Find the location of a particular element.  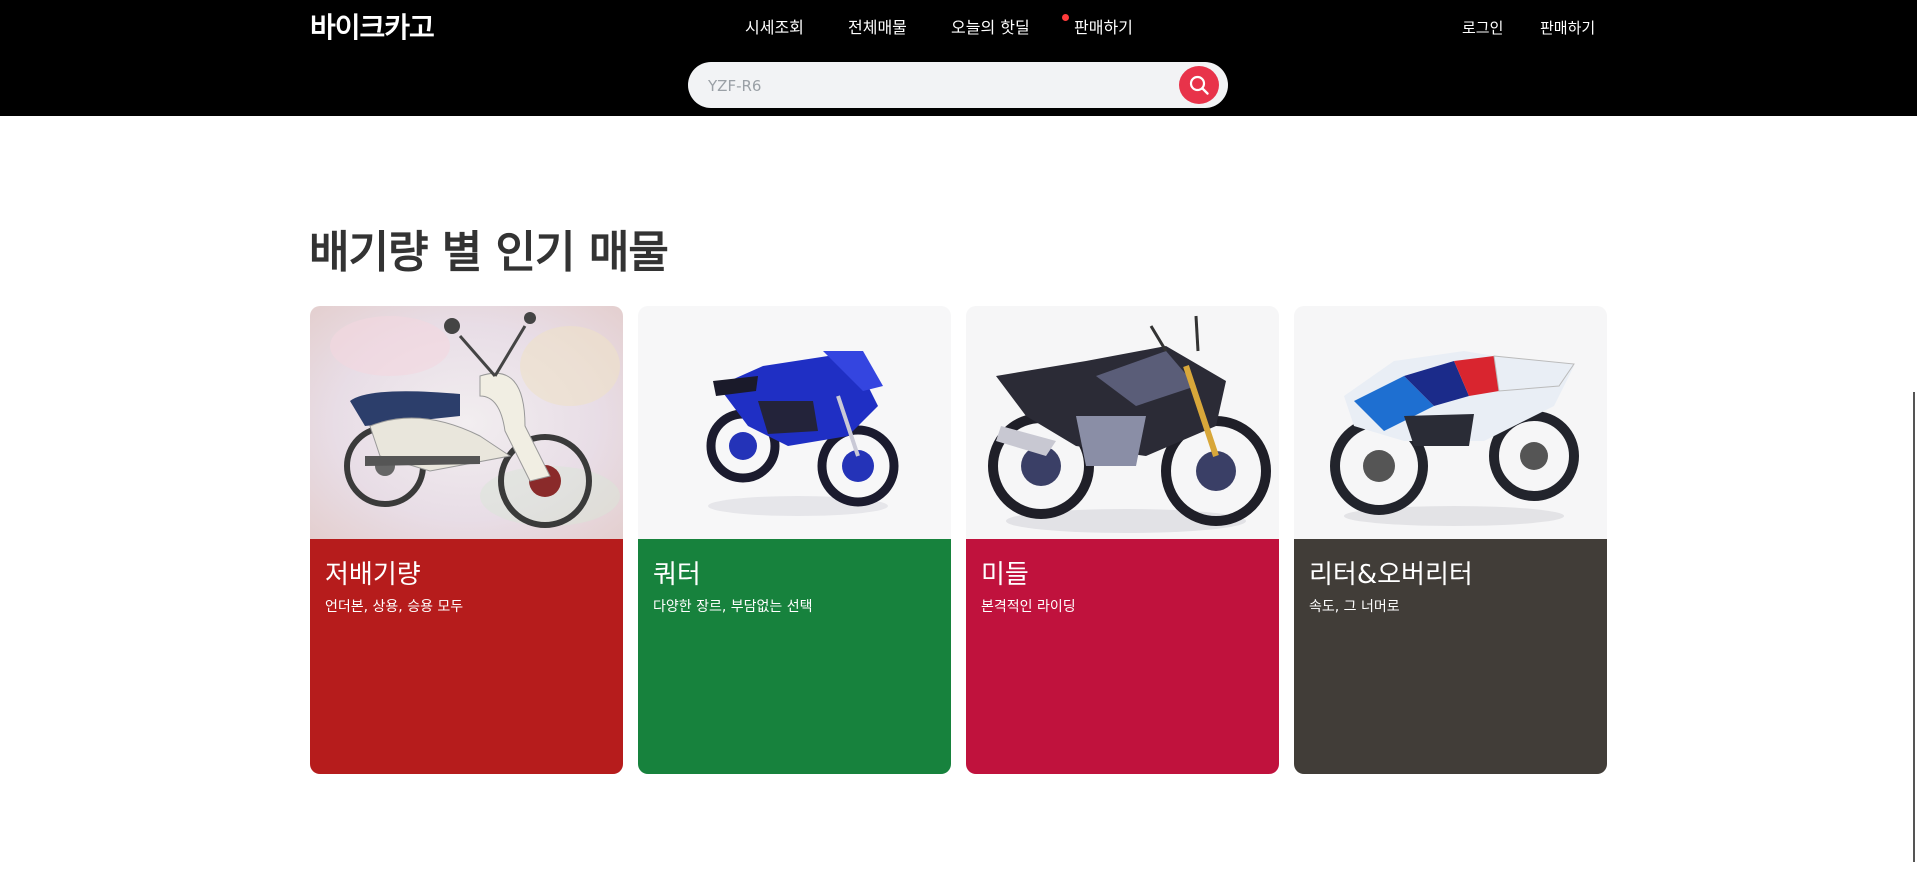

category-card-quarter: 쿼터 다양한 장르, 부담없는 선택 is located at coordinates (794, 540).